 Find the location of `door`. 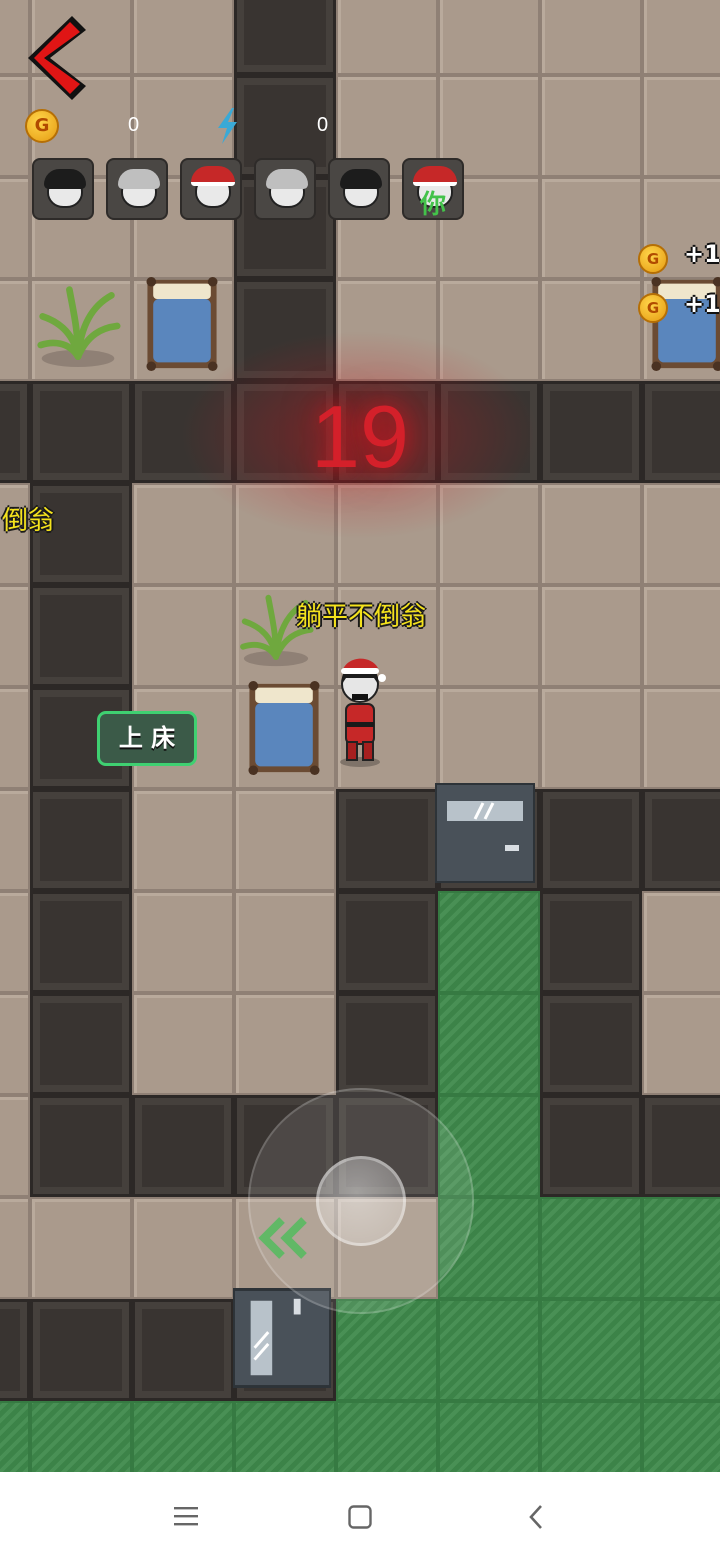

door is located at coordinates (485, 833).